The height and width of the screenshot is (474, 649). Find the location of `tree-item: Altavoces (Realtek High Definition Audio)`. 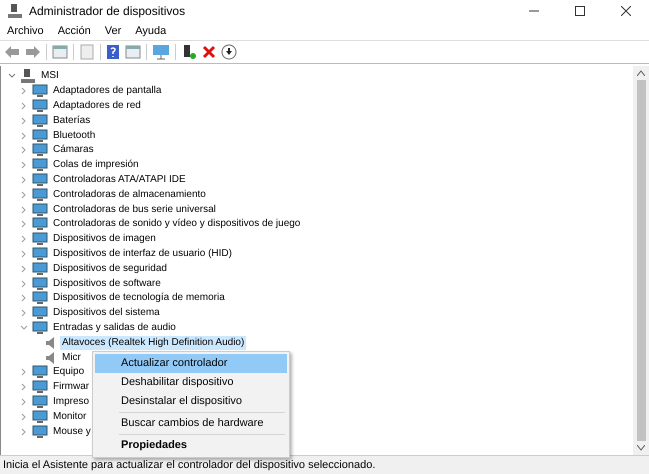

tree-item: Altavoces (Realtek High Definition Audio) is located at coordinates (153, 343).